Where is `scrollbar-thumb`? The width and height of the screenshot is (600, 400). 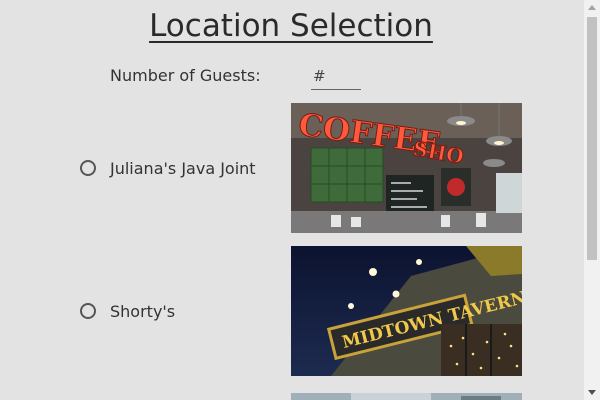
scrollbar-thumb is located at coordinates (592, 138).